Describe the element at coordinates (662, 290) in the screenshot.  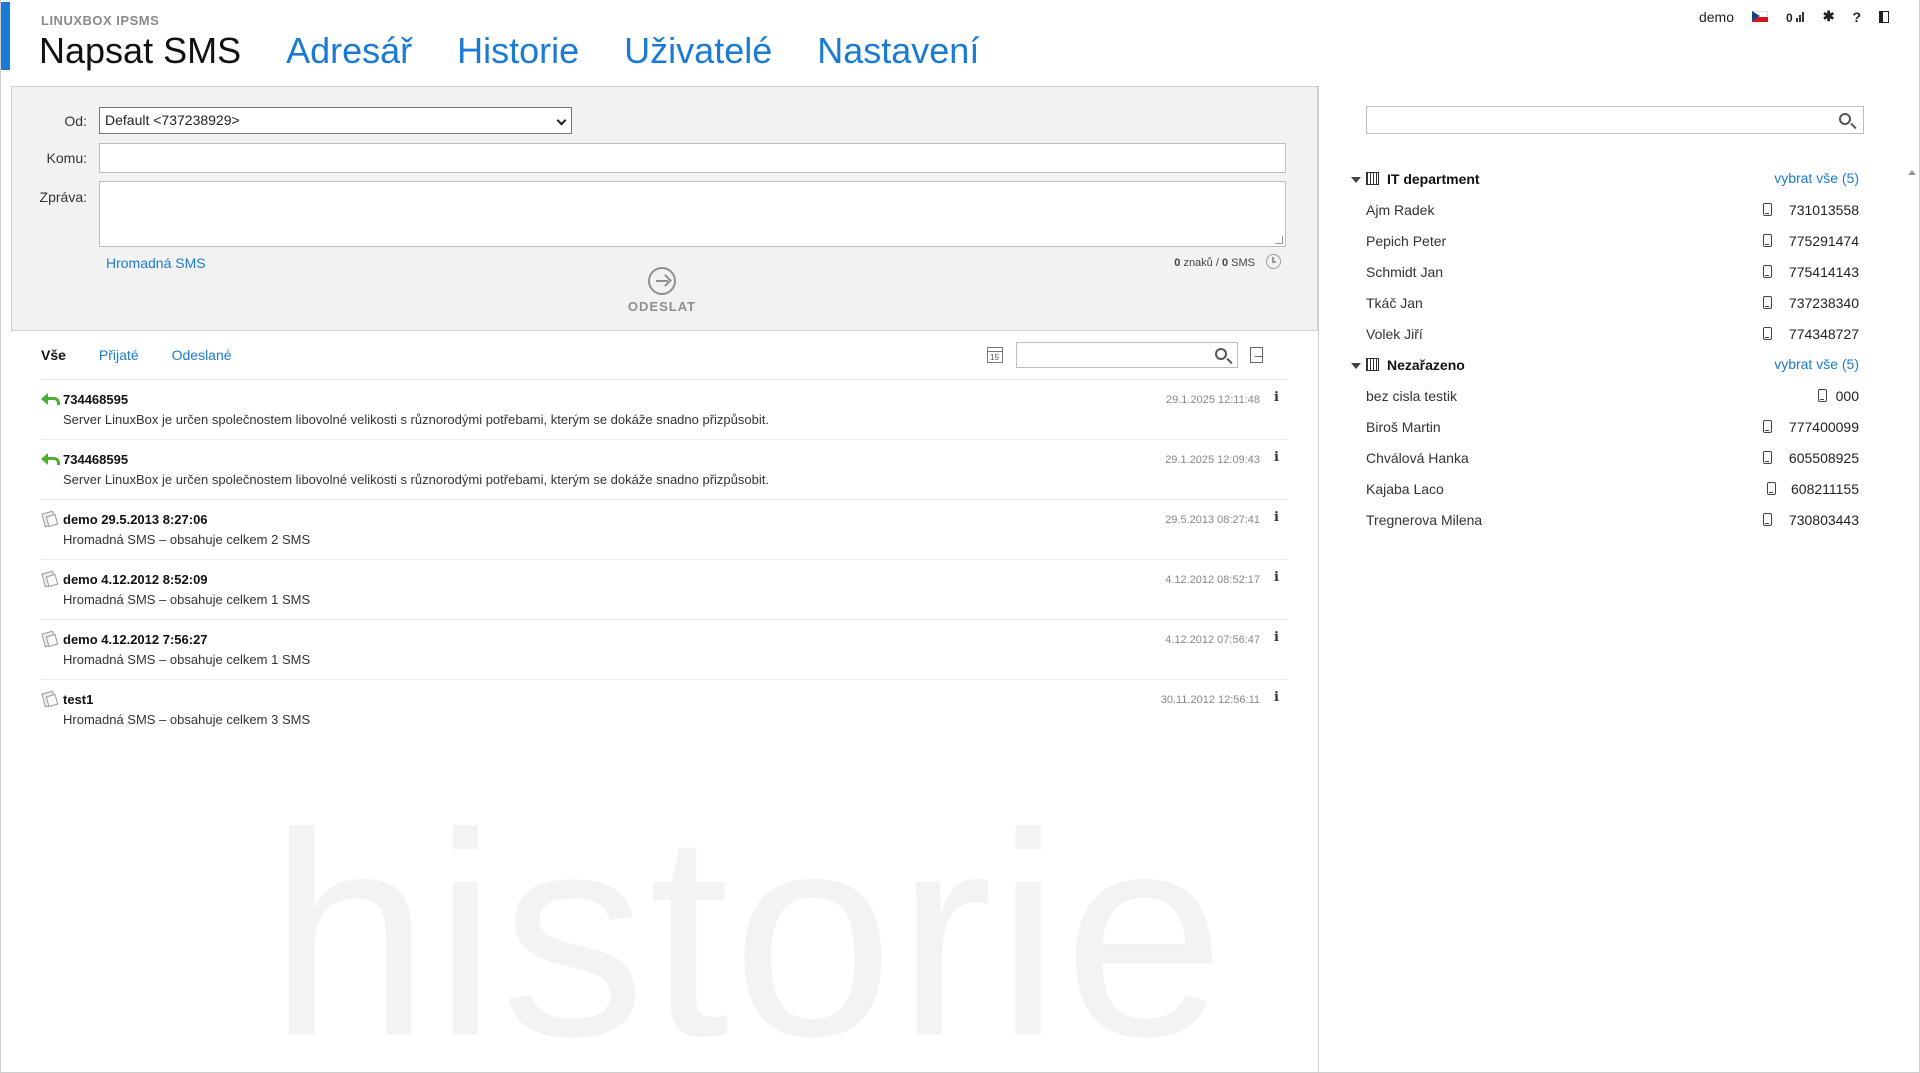
I see `send-button: ODESLAT` at that location.